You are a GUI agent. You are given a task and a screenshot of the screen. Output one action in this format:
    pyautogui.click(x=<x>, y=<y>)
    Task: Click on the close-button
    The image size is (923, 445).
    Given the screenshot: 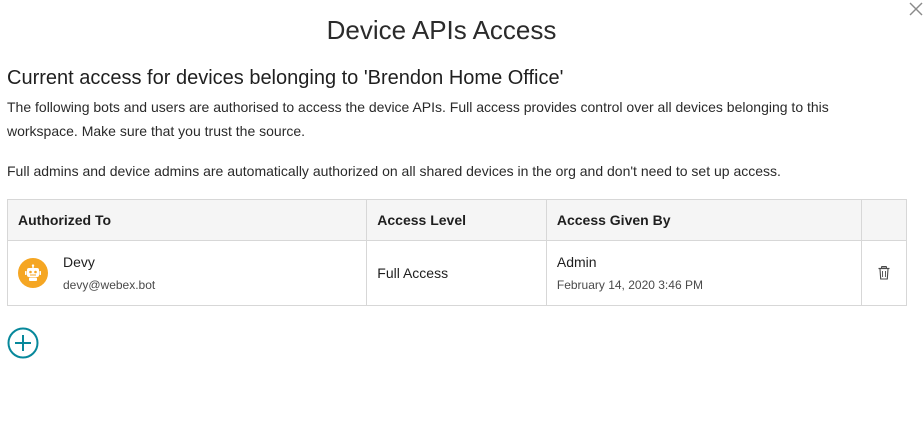 What is the action you would take?
    pyautogui.click(x=913, y=10)
    